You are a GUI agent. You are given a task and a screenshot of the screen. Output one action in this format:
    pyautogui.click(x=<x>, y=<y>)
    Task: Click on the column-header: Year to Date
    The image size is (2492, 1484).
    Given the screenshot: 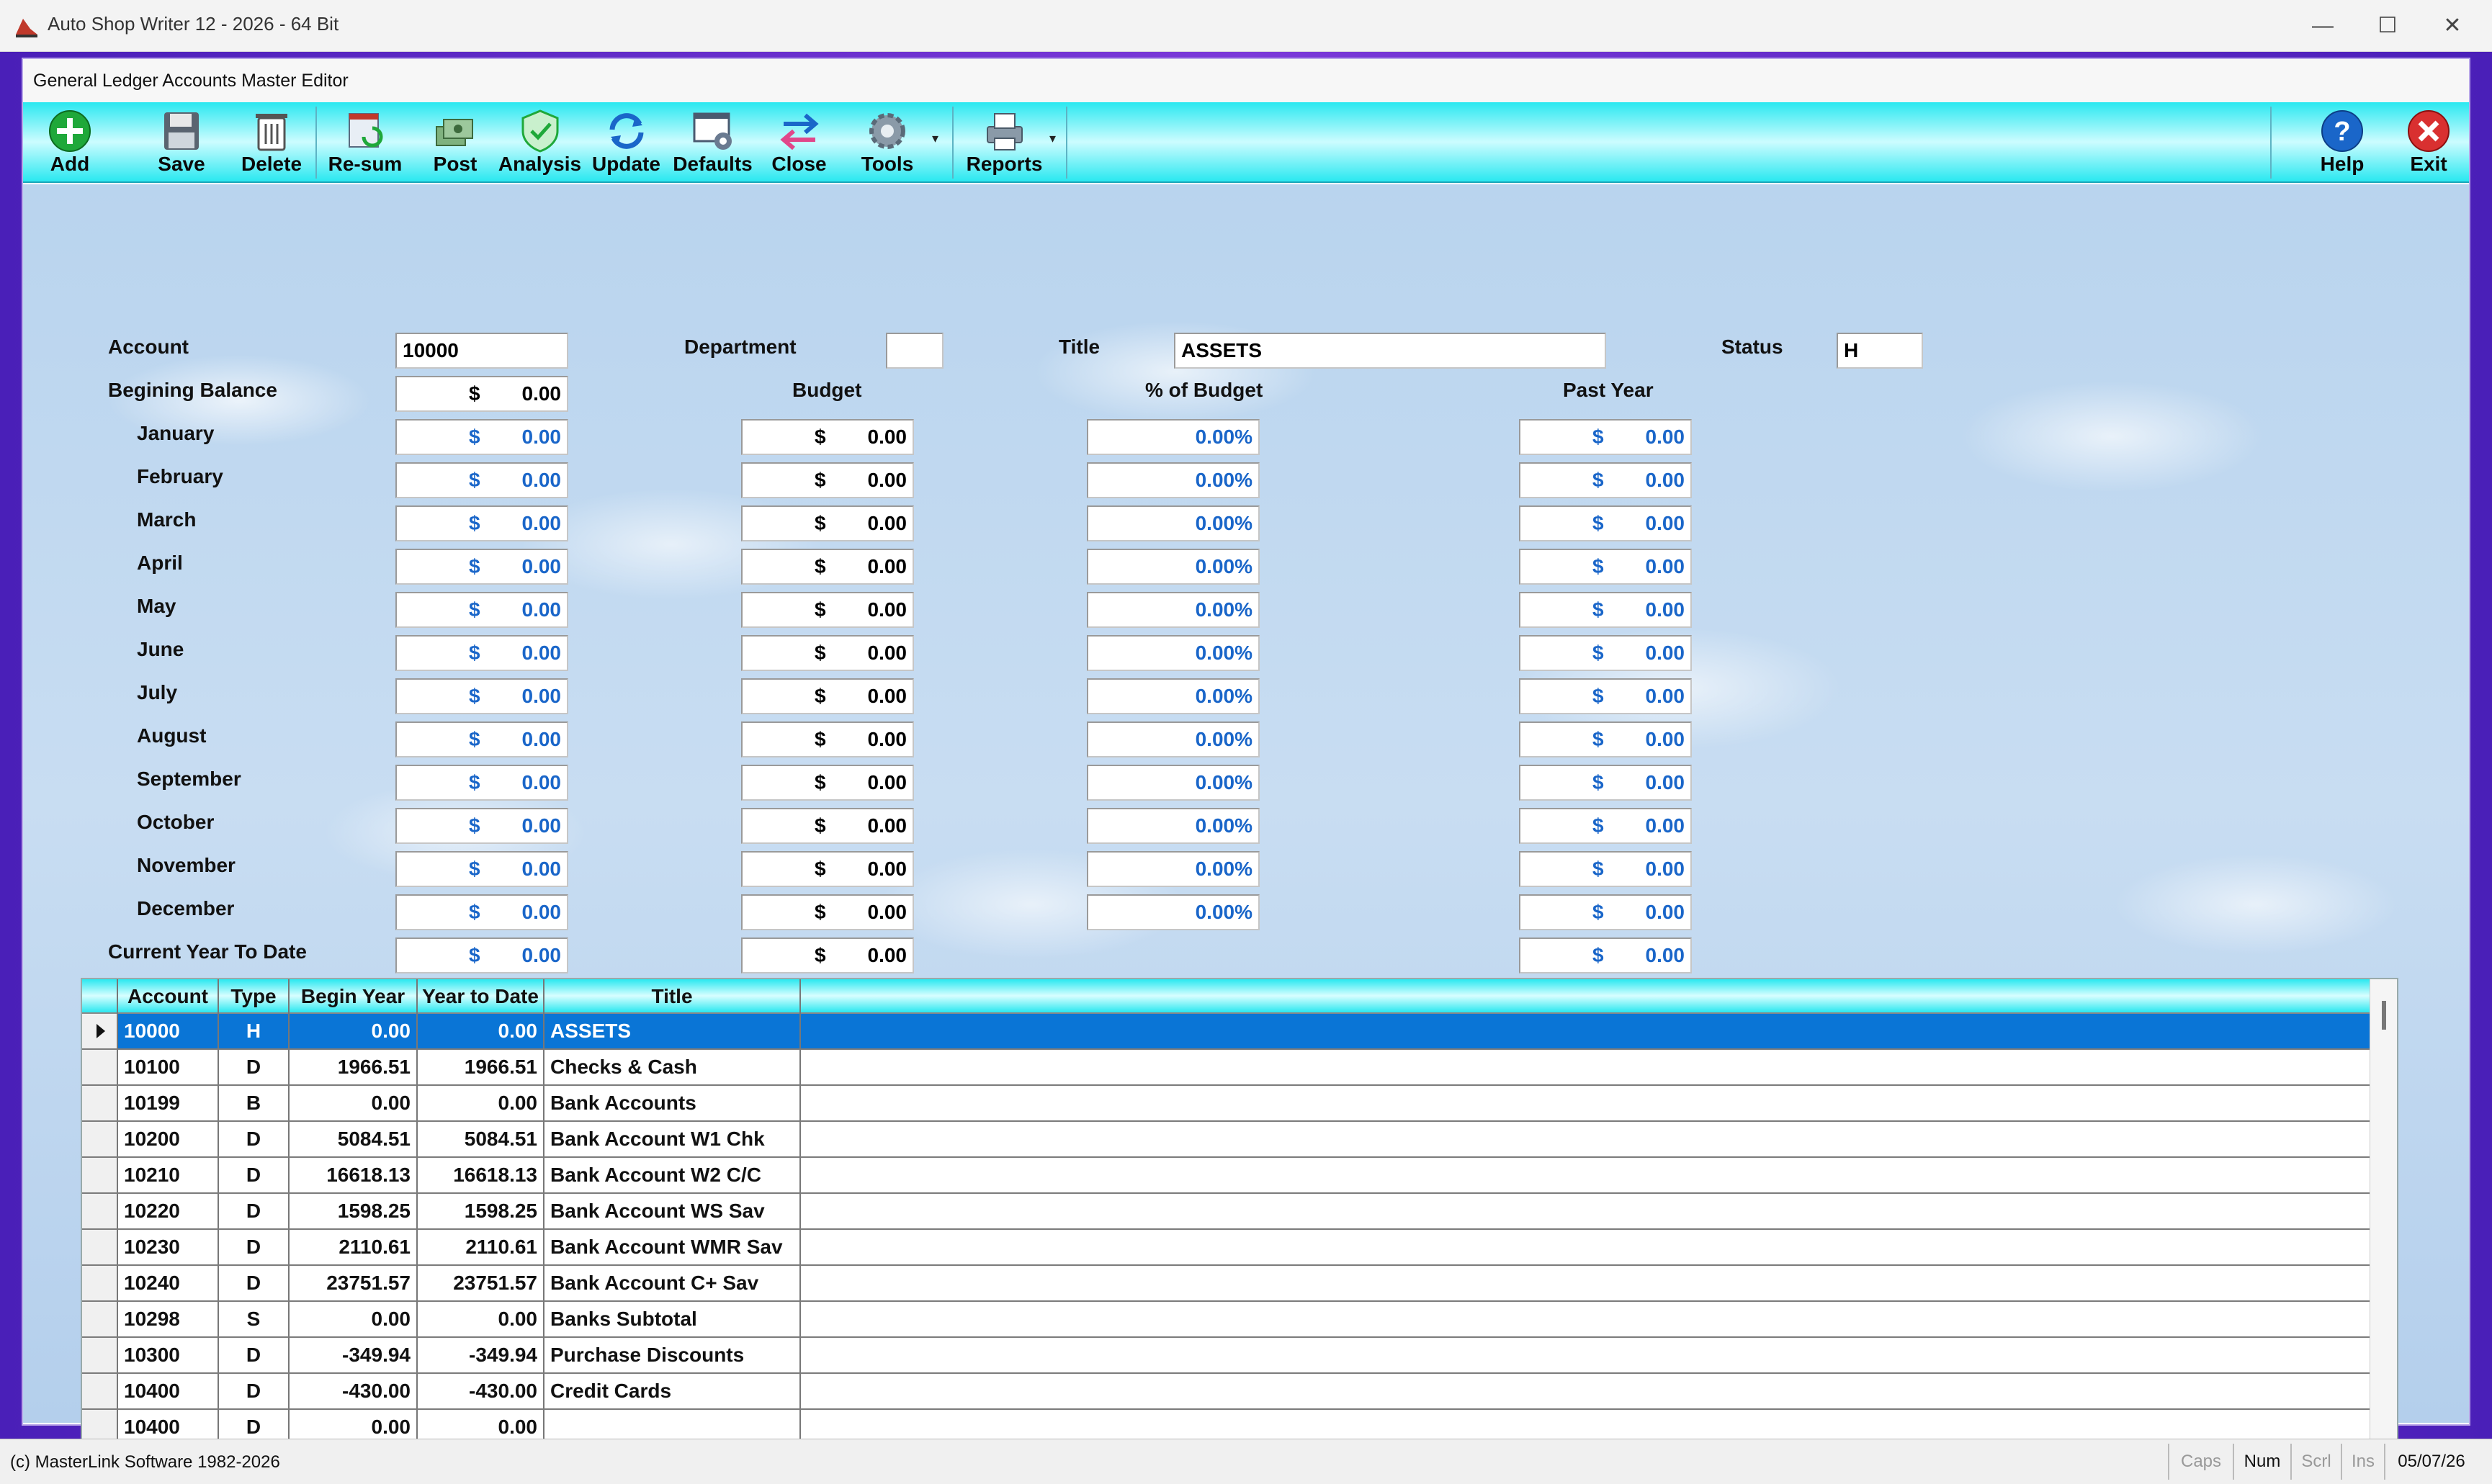 What is the action you would take?
    pyautogui.click(x=481, y=996)
    